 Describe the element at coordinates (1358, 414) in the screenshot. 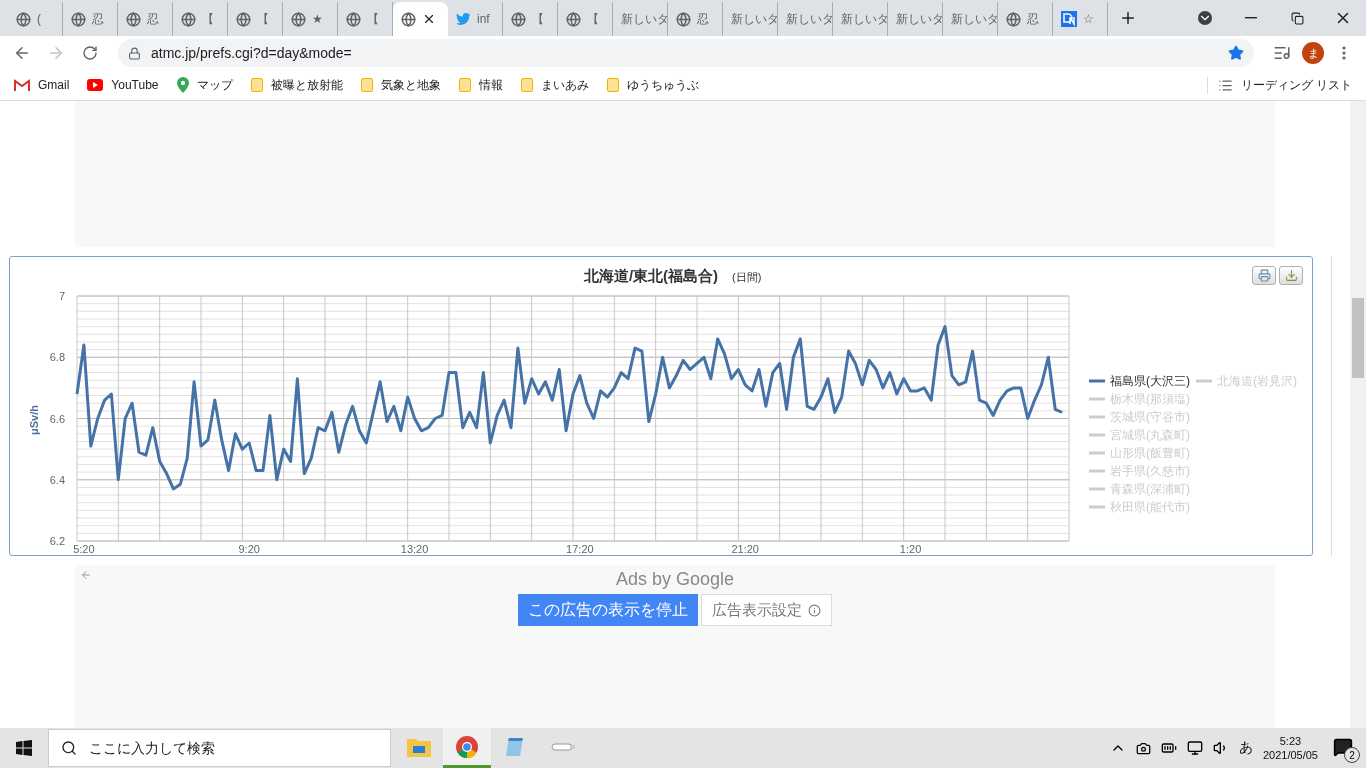

I see `scrollbar` at that location.